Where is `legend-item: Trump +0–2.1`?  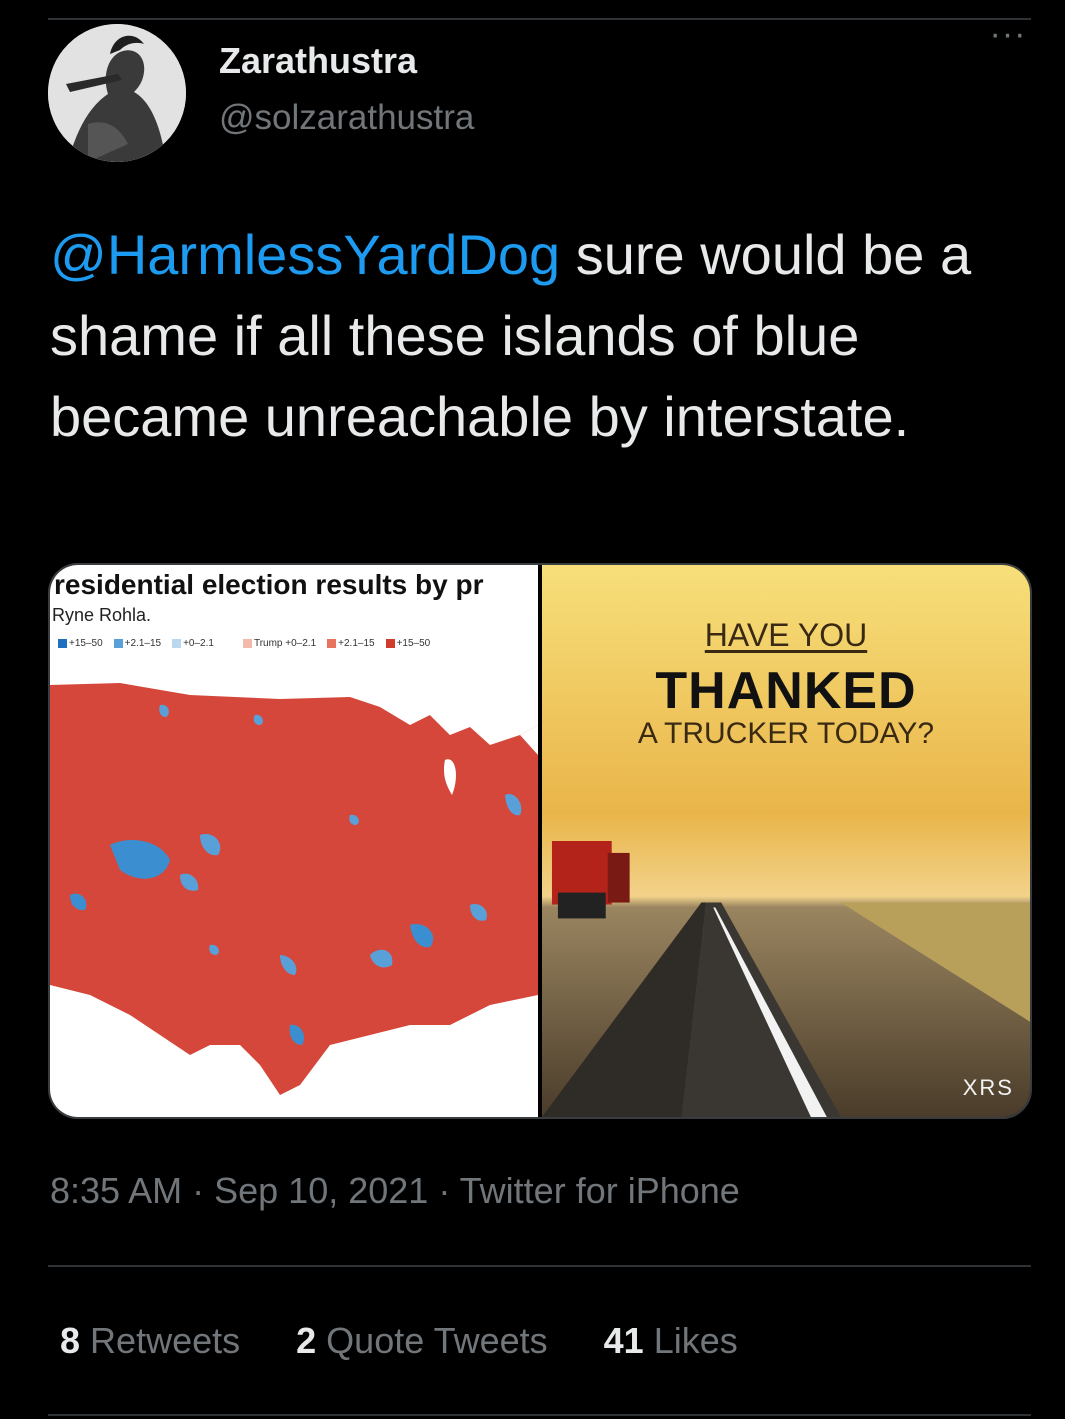 legend-item: Trump +0–2.1 is located at coordinates (279, 643).